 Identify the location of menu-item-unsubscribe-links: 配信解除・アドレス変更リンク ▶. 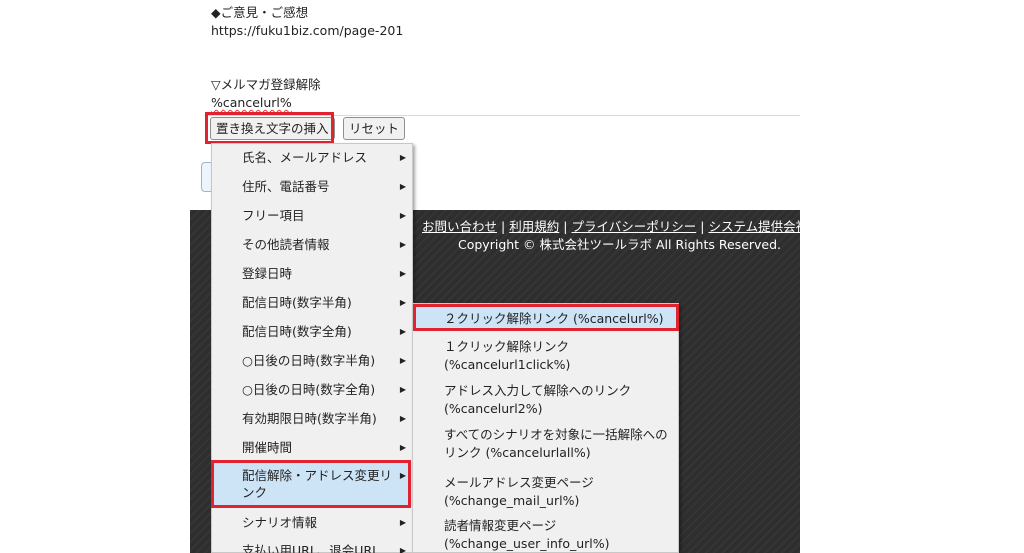
(312, 484).